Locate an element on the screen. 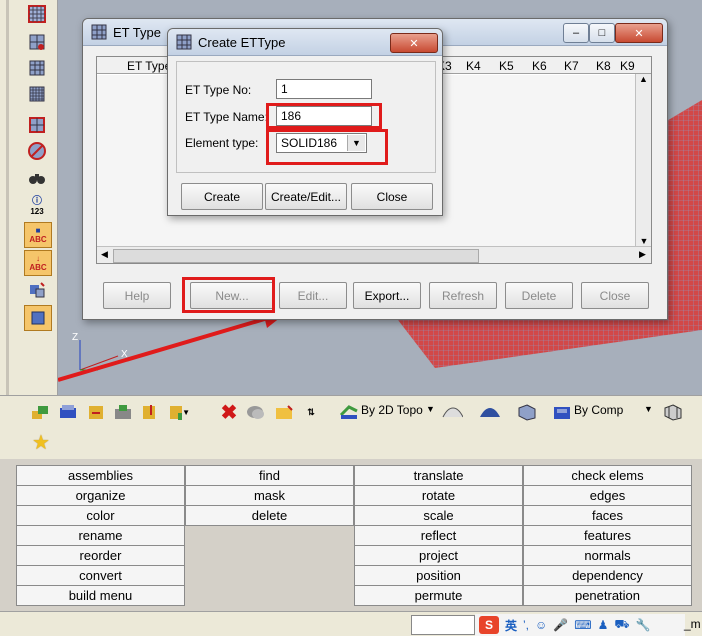 This screenshot has width=702, height=636. menu-check-elems: check elems is located at coordinates (607, 475).